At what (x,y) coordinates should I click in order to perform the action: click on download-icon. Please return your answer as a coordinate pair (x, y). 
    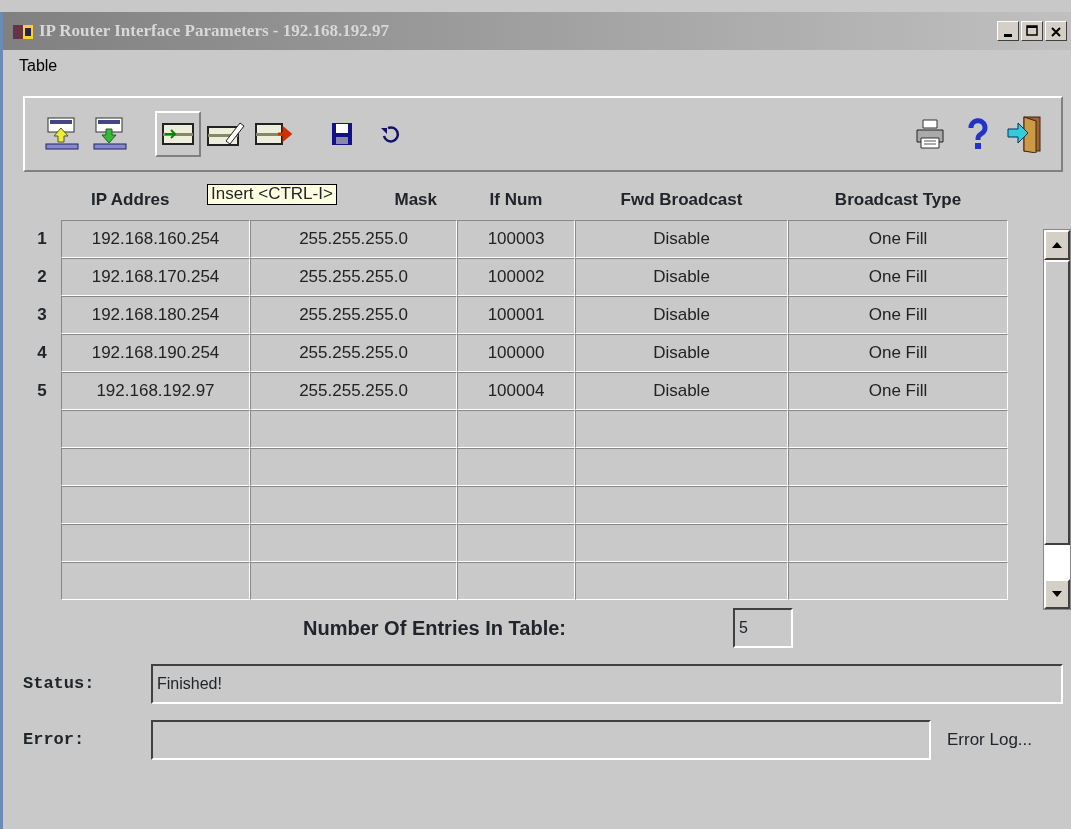
    Looking at the image, I should click on (110, 134).